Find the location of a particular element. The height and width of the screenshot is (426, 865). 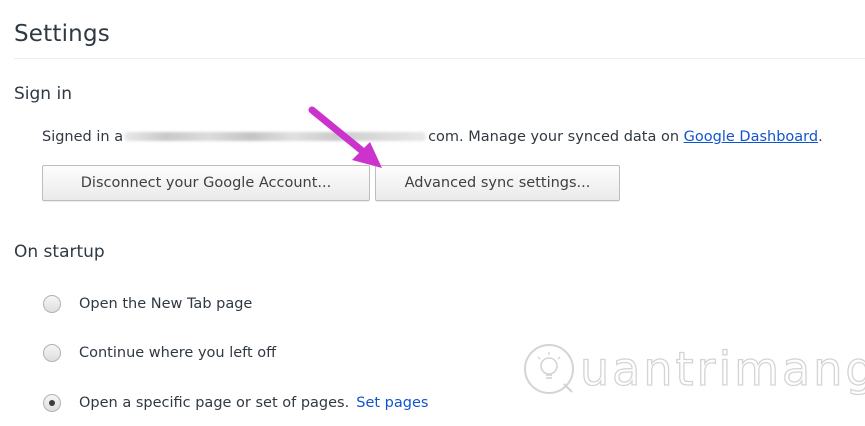

page-title: Settings is located at coordinates (62, 34).